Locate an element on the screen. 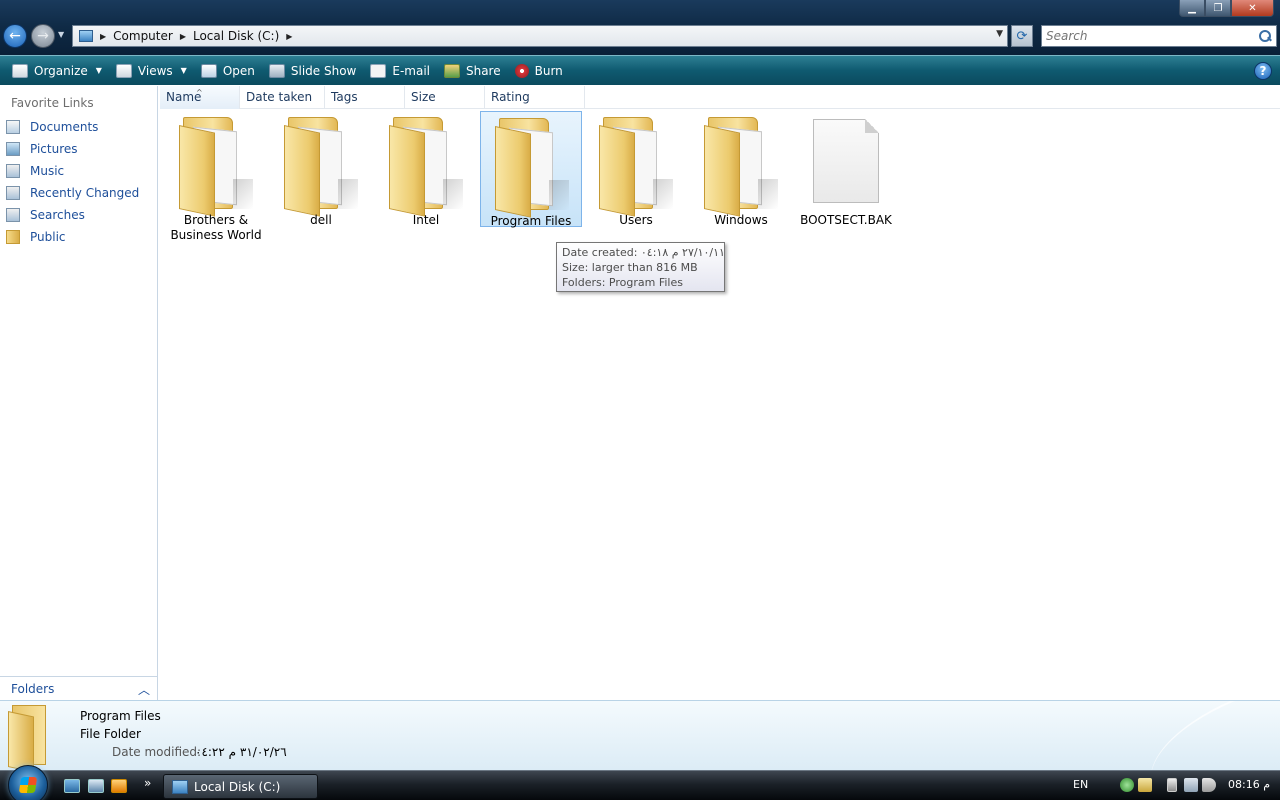 The height and width of the screenshot is (800, 1280). slideshow-button: Slide Show is located at coordinates (312, 71).